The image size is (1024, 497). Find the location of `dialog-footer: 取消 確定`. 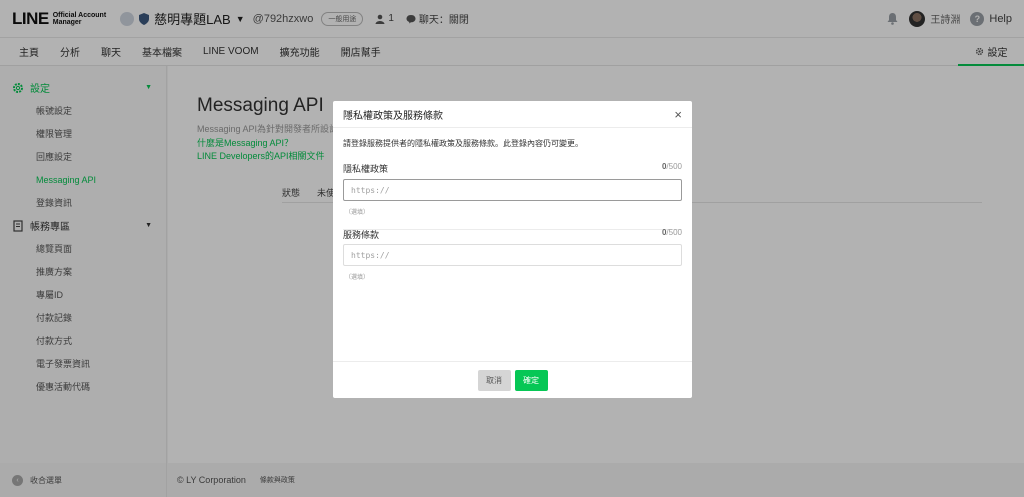

dialog-footer: 取消 確定 is located at coordinates (512, 379).